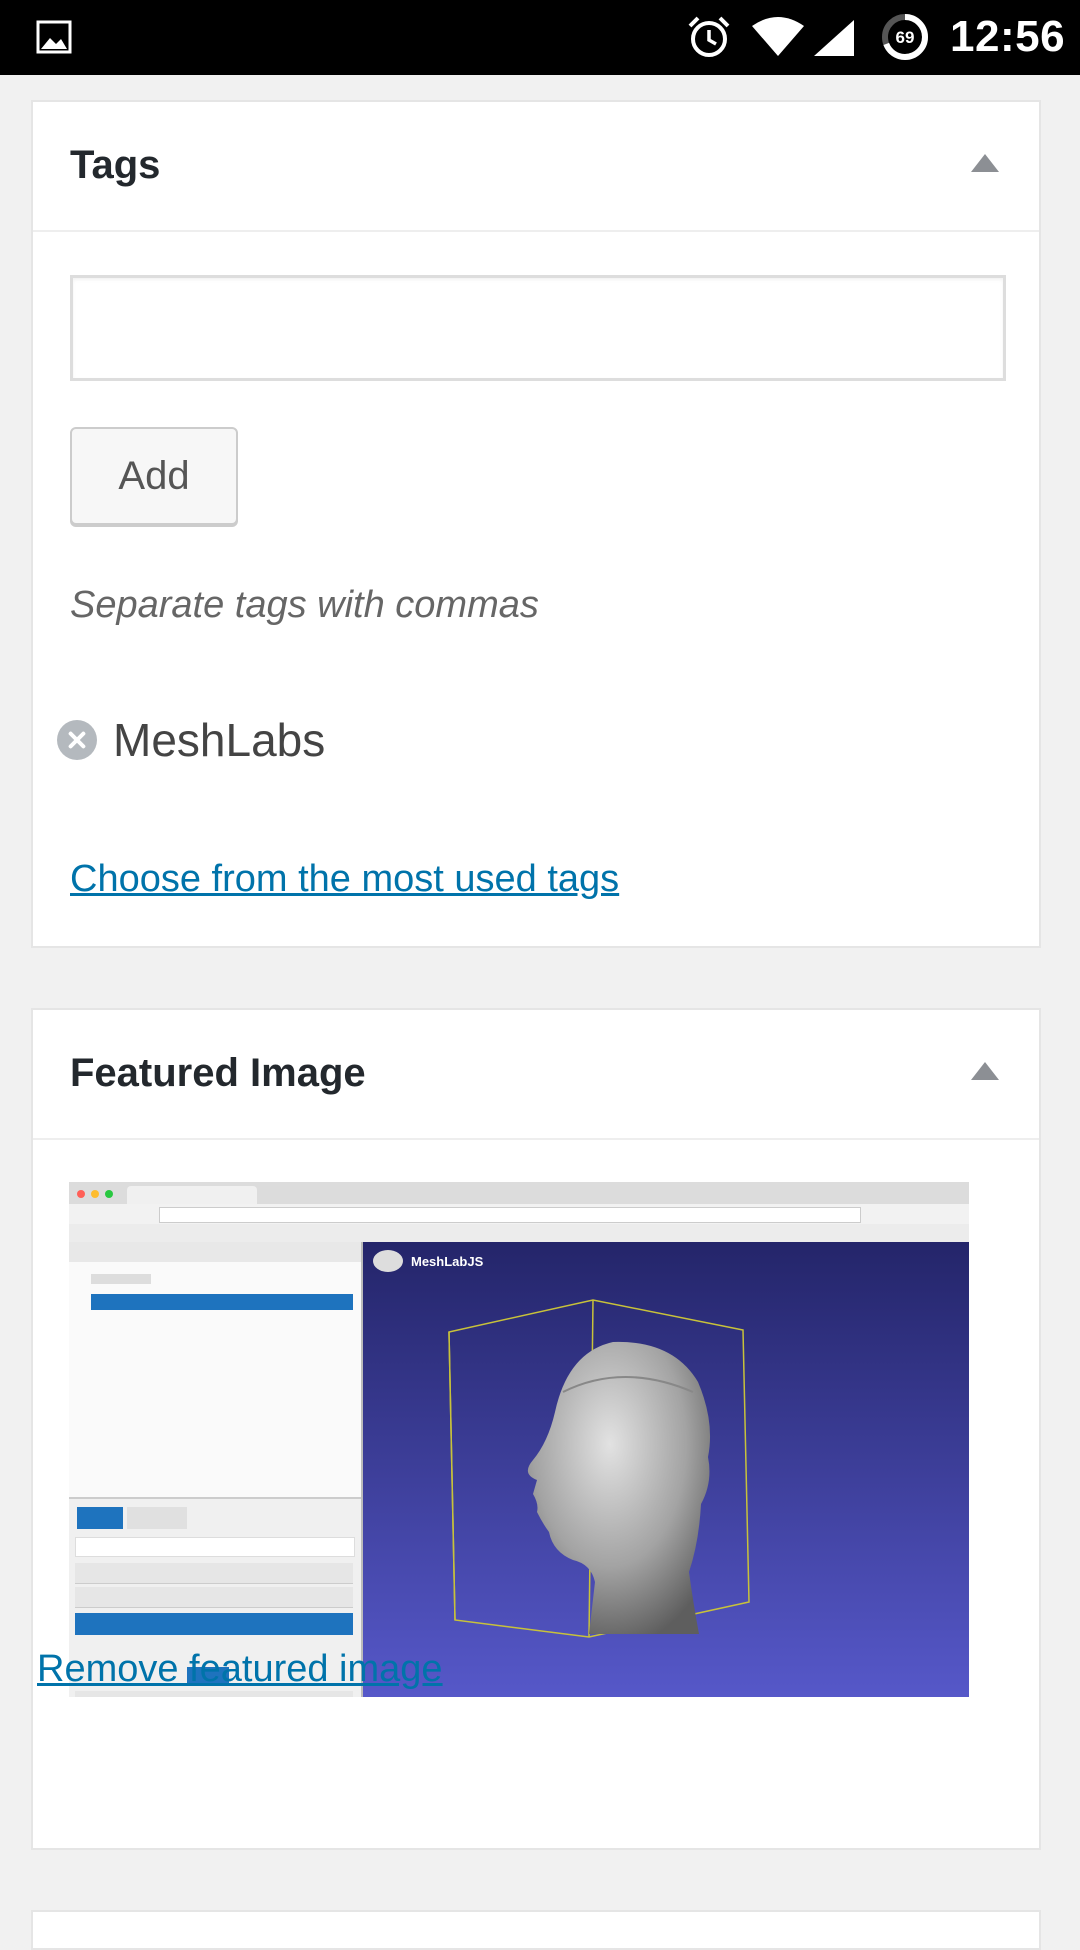  I want to click on remove-tag-icon, so click(77, 740).